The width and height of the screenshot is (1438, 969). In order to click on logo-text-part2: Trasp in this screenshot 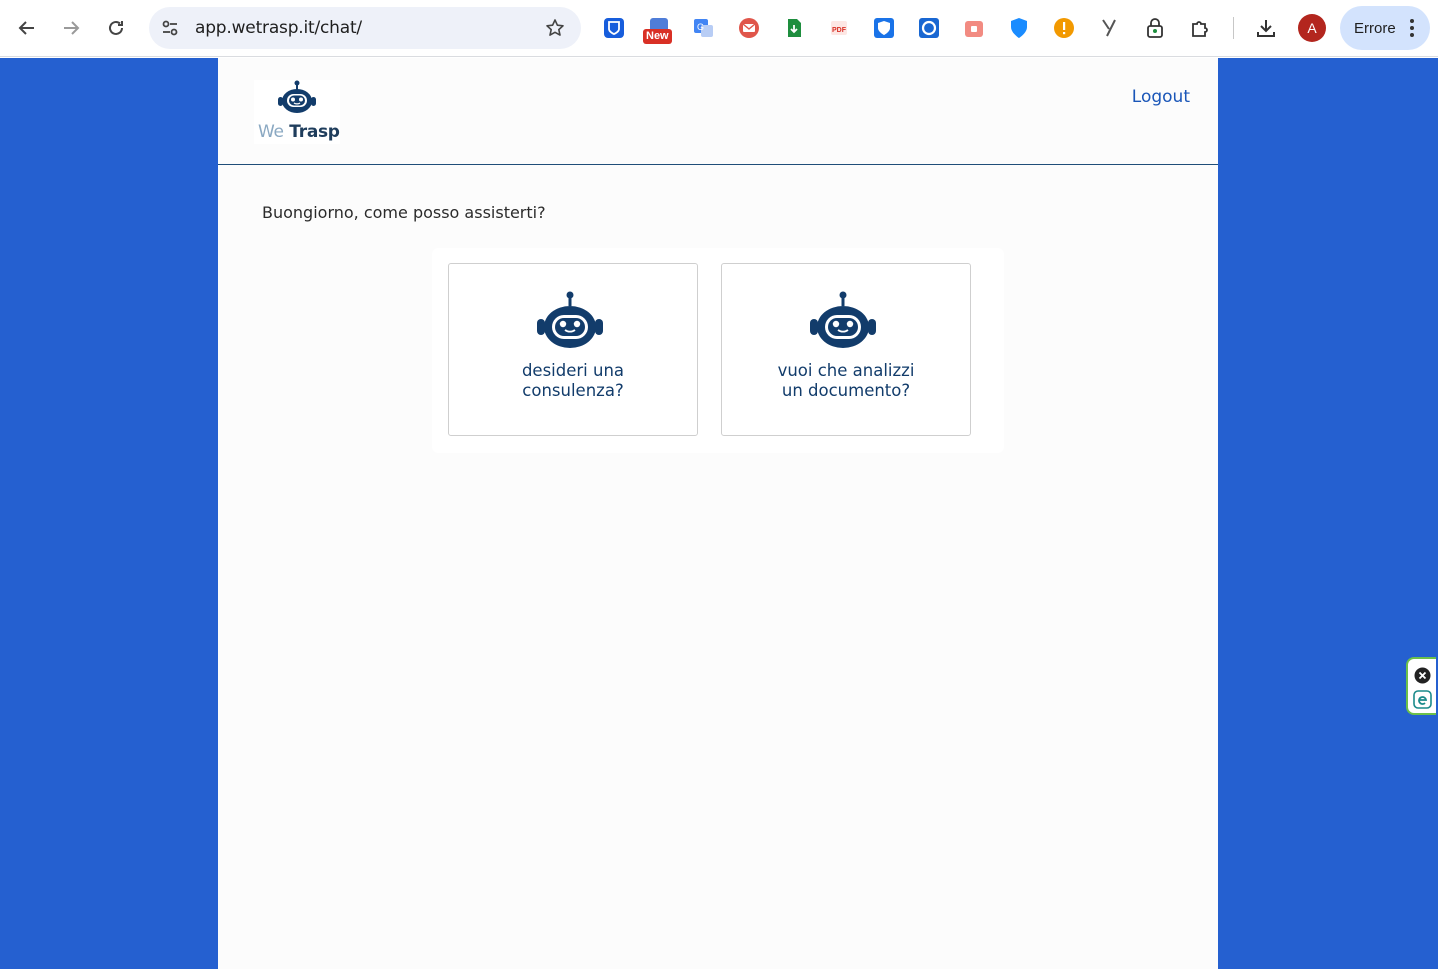, I will do `click(311, 132)`.